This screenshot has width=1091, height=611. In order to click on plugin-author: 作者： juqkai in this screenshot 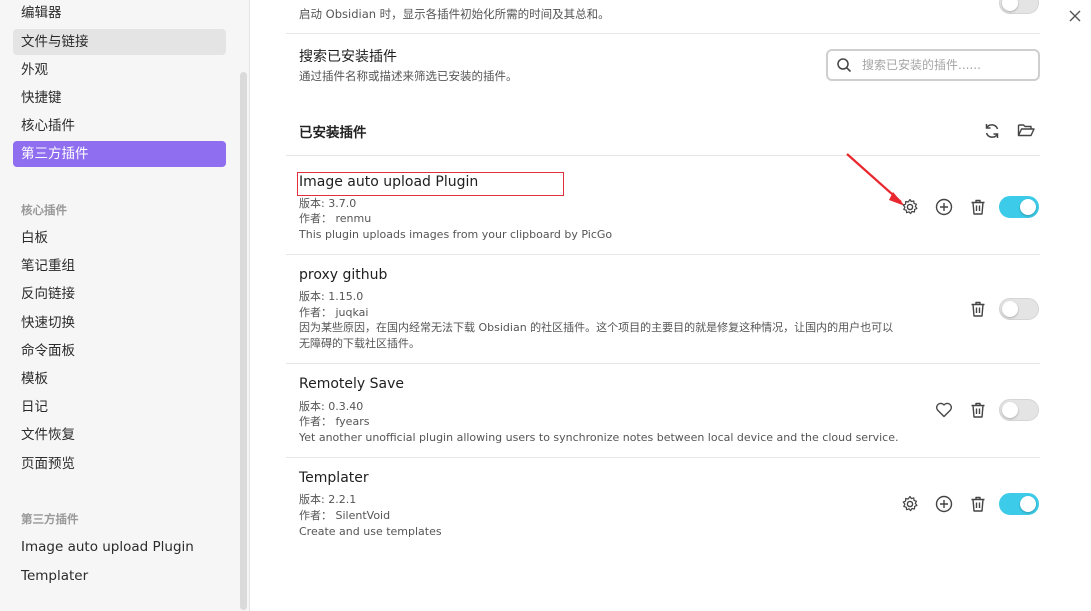, I will do `click(334, 312)`.